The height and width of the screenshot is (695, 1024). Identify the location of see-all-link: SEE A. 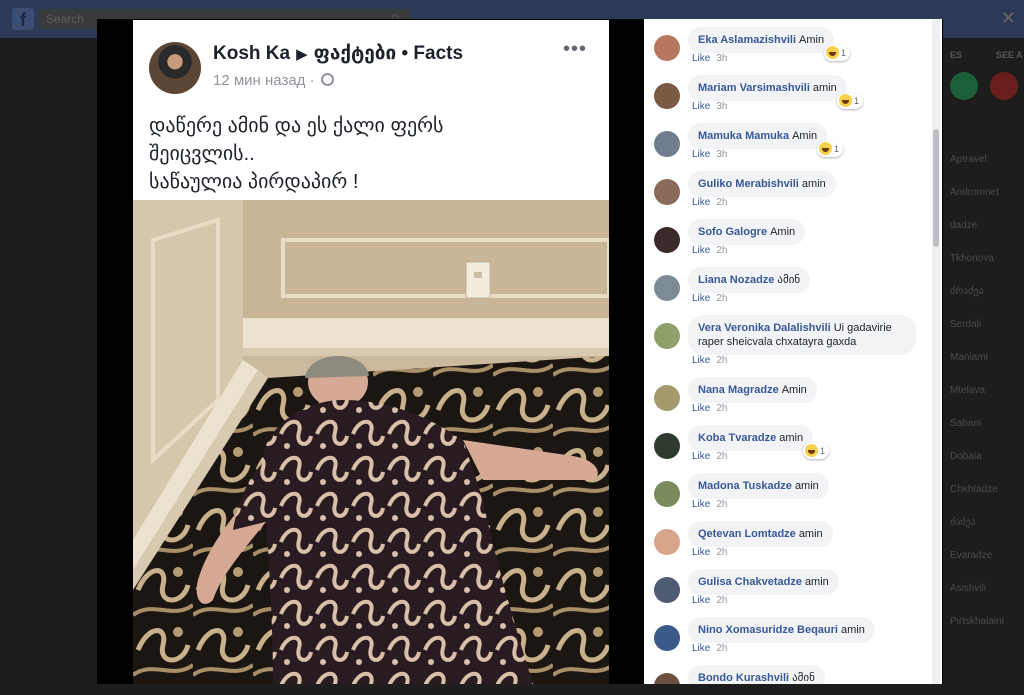
(1009, 55).